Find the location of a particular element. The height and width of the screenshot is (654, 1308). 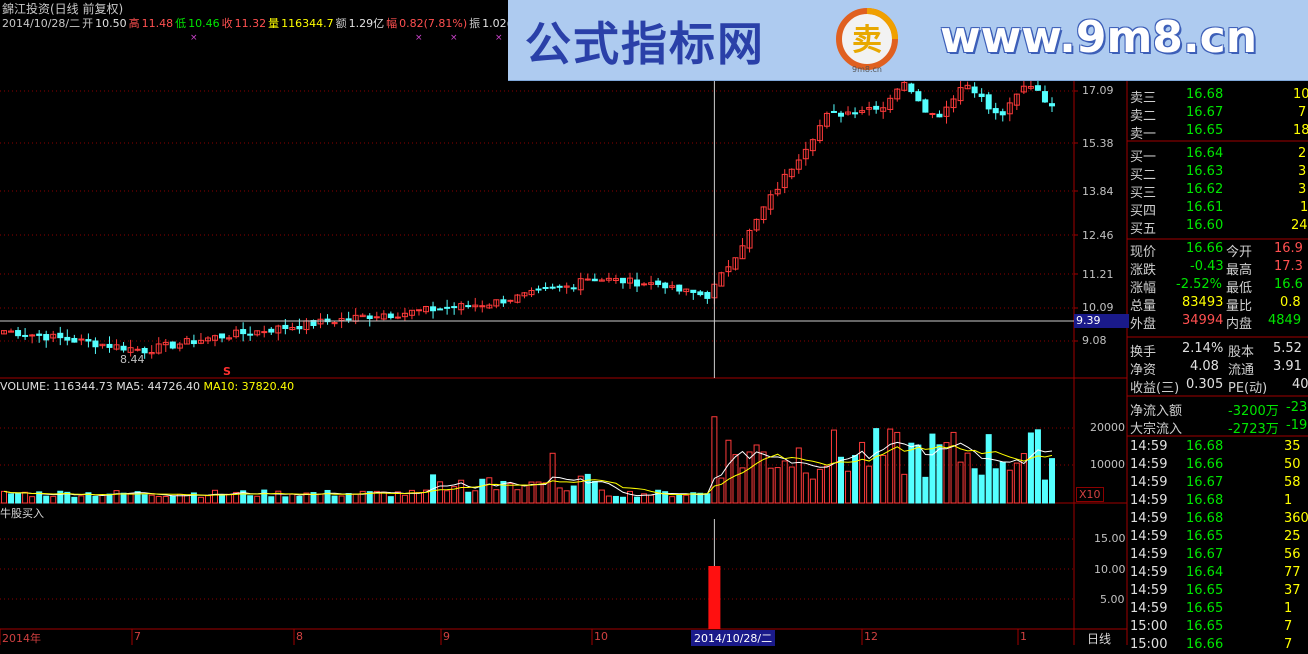

bid-label: 买五 is located at coordinates (1143, 229).